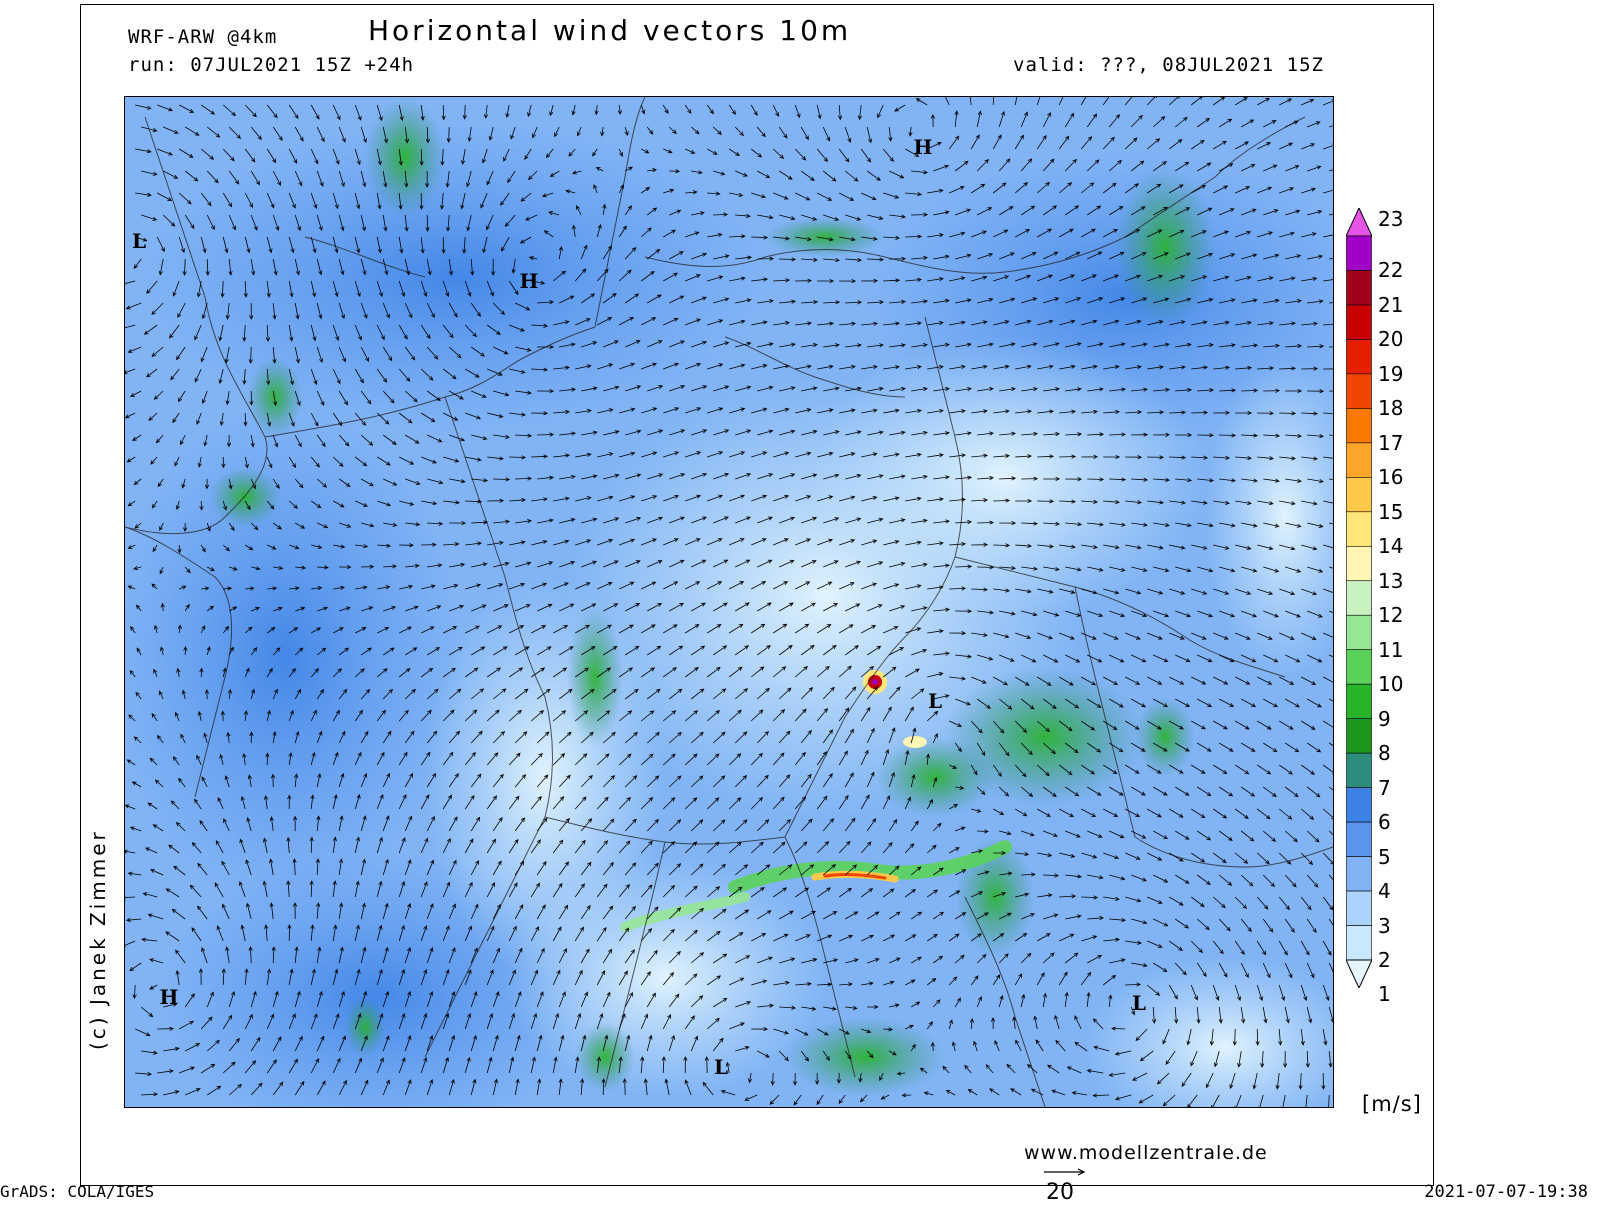 Image resolution: width=1600 pixels, height=1205 pixels. What do you see at coordinates (1384, 925) in the screenshot?
I see `colorbar-tick-label: 3` at bounding box center [1384, 925].